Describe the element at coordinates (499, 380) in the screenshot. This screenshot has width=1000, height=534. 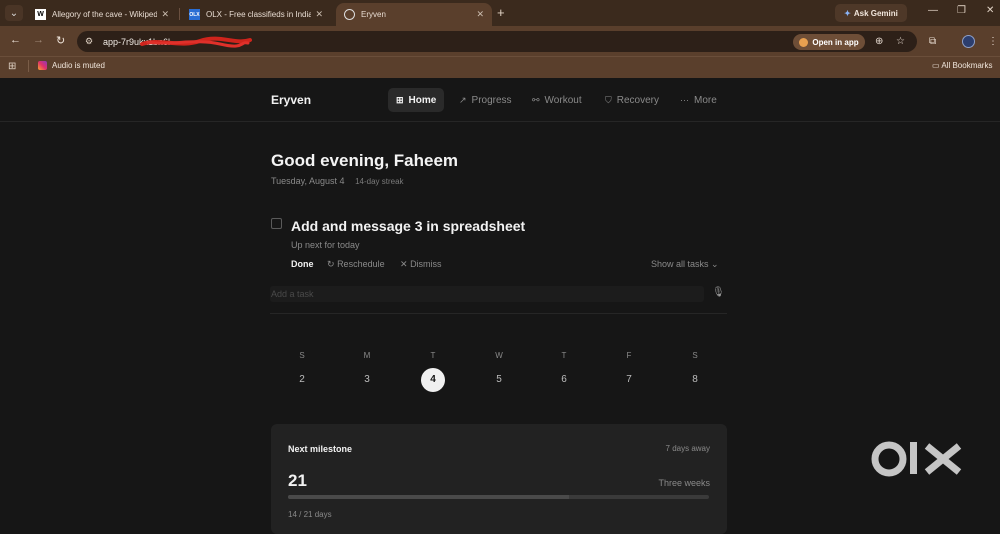
I see `day-date: 5` at that location.